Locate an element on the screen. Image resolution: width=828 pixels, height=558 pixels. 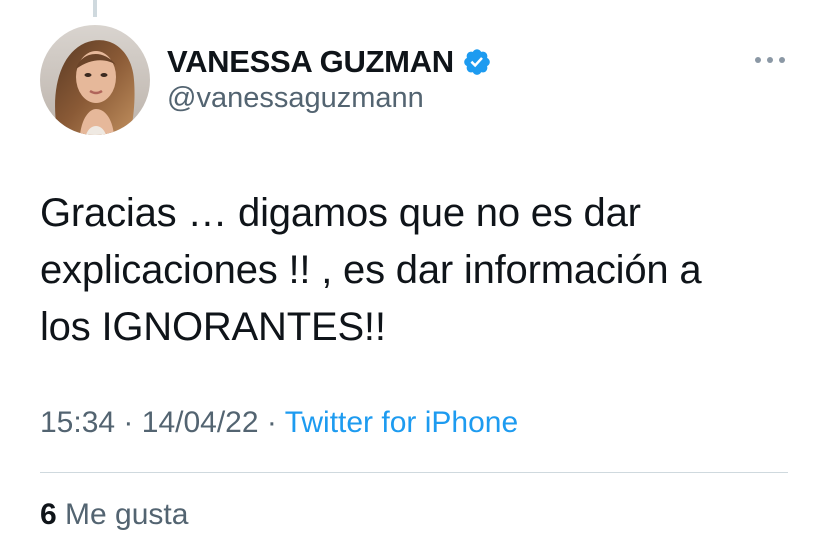
more-horizontal-icon is located at coordinates (770, 60).